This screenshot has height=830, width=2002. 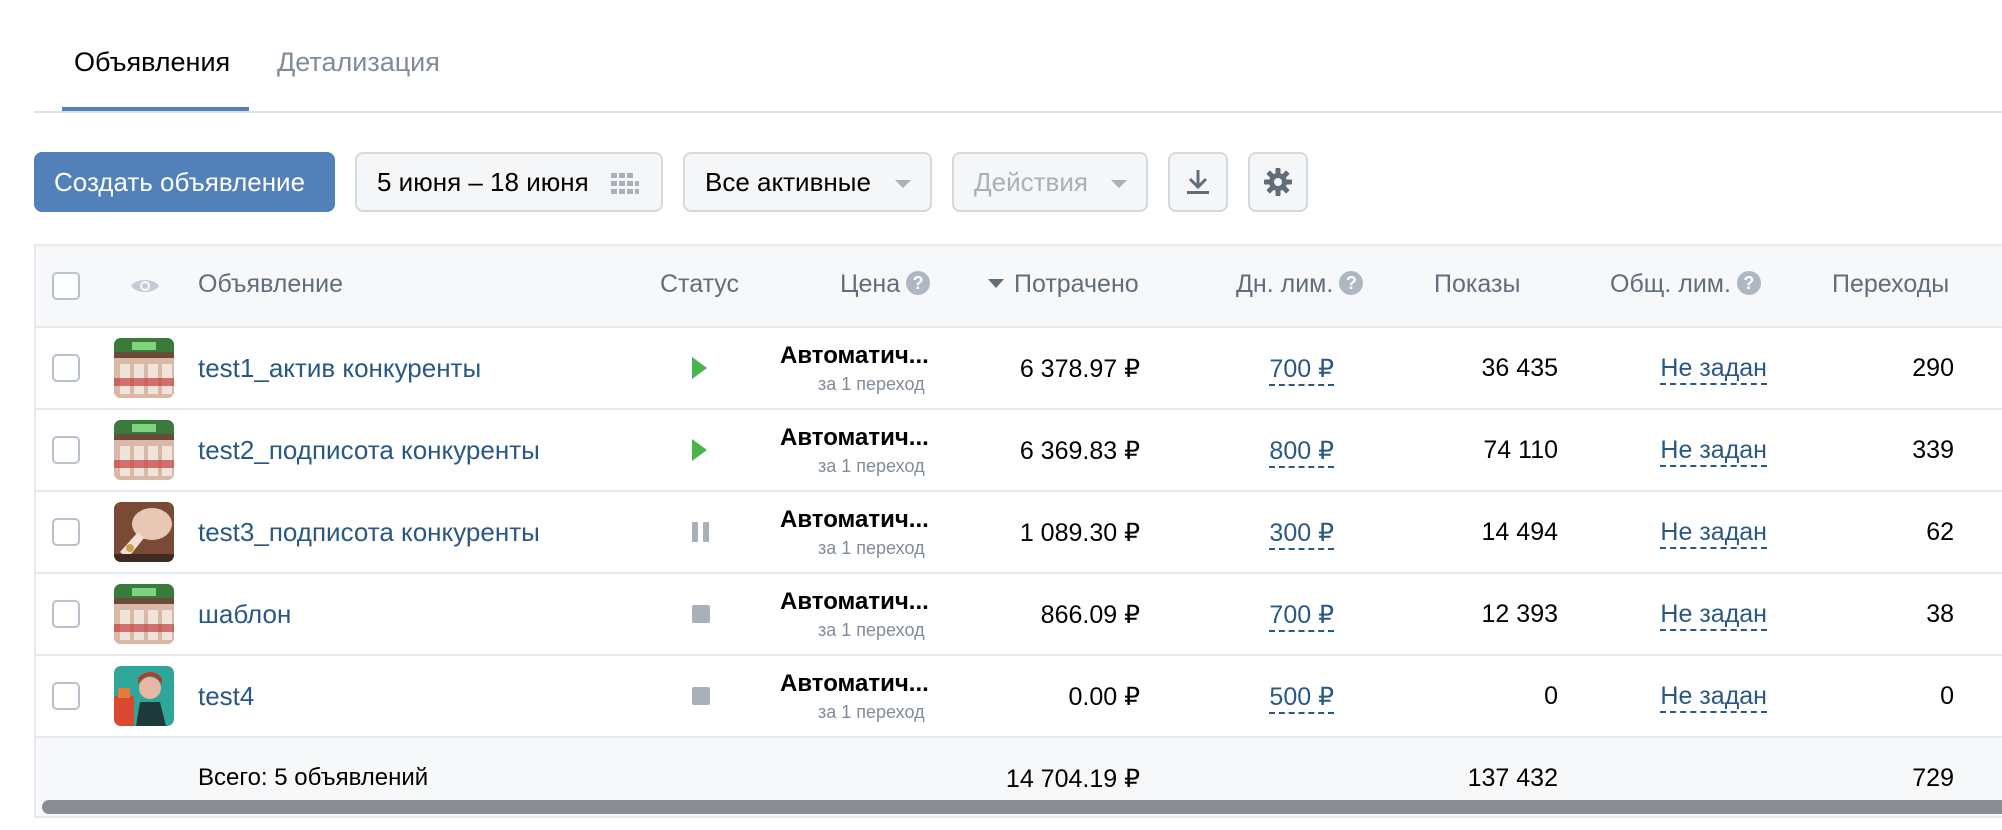 What do you see at coordinates (1079, 533) in the screenshot?
I see `spent-value: 1 089.30 ₽` at bounding box center [1079, 533].